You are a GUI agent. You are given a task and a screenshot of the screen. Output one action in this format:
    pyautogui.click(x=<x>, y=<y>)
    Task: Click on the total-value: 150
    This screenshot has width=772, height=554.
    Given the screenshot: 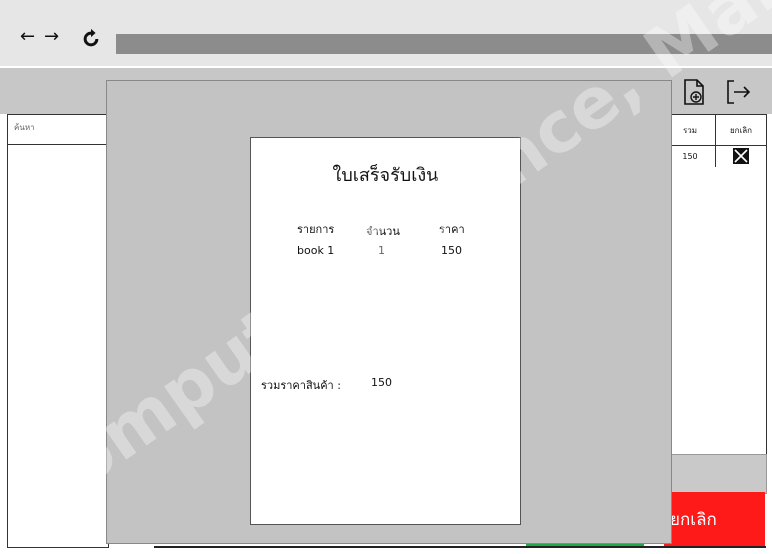 What is the action you would take?
    pyautogui.click(x=381, y=382)
    